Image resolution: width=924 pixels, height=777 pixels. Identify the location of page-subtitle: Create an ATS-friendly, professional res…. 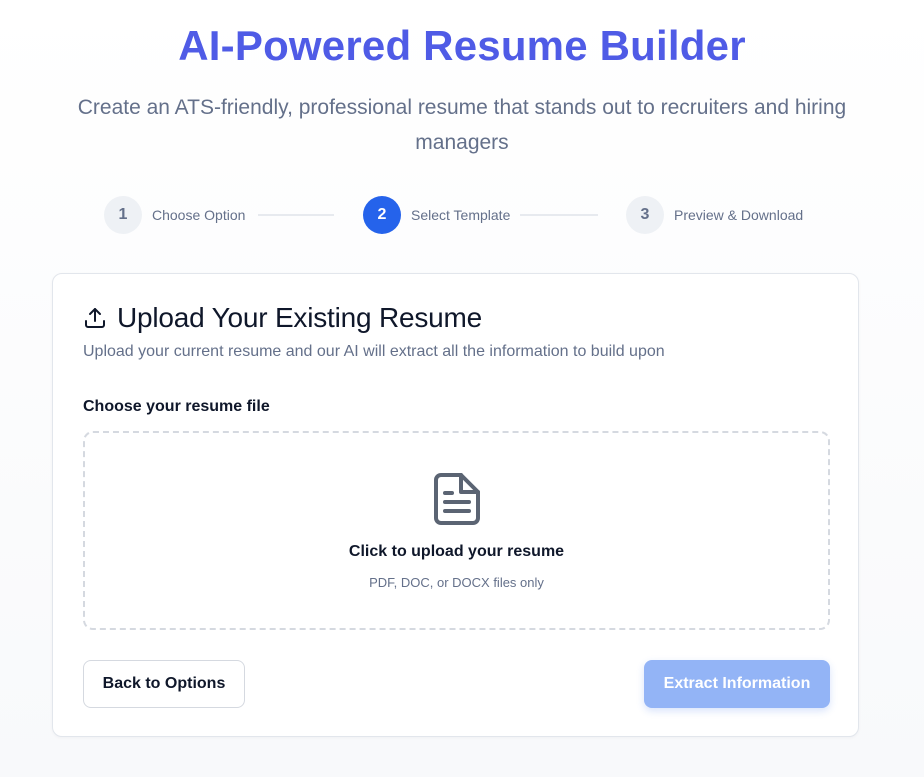
(462, 125).